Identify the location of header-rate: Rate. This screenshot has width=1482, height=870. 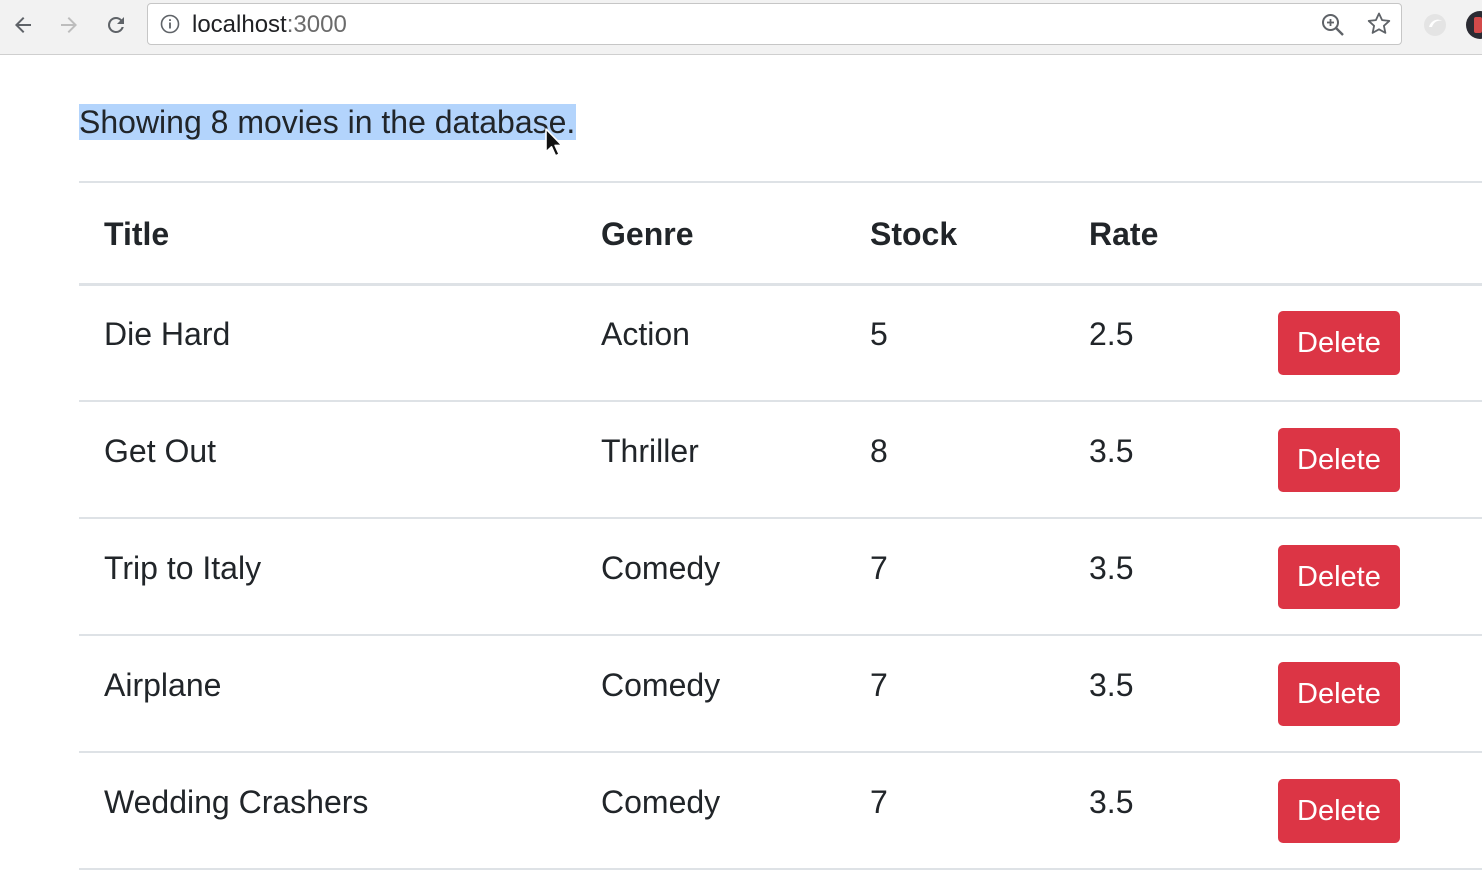
(1158, 233).